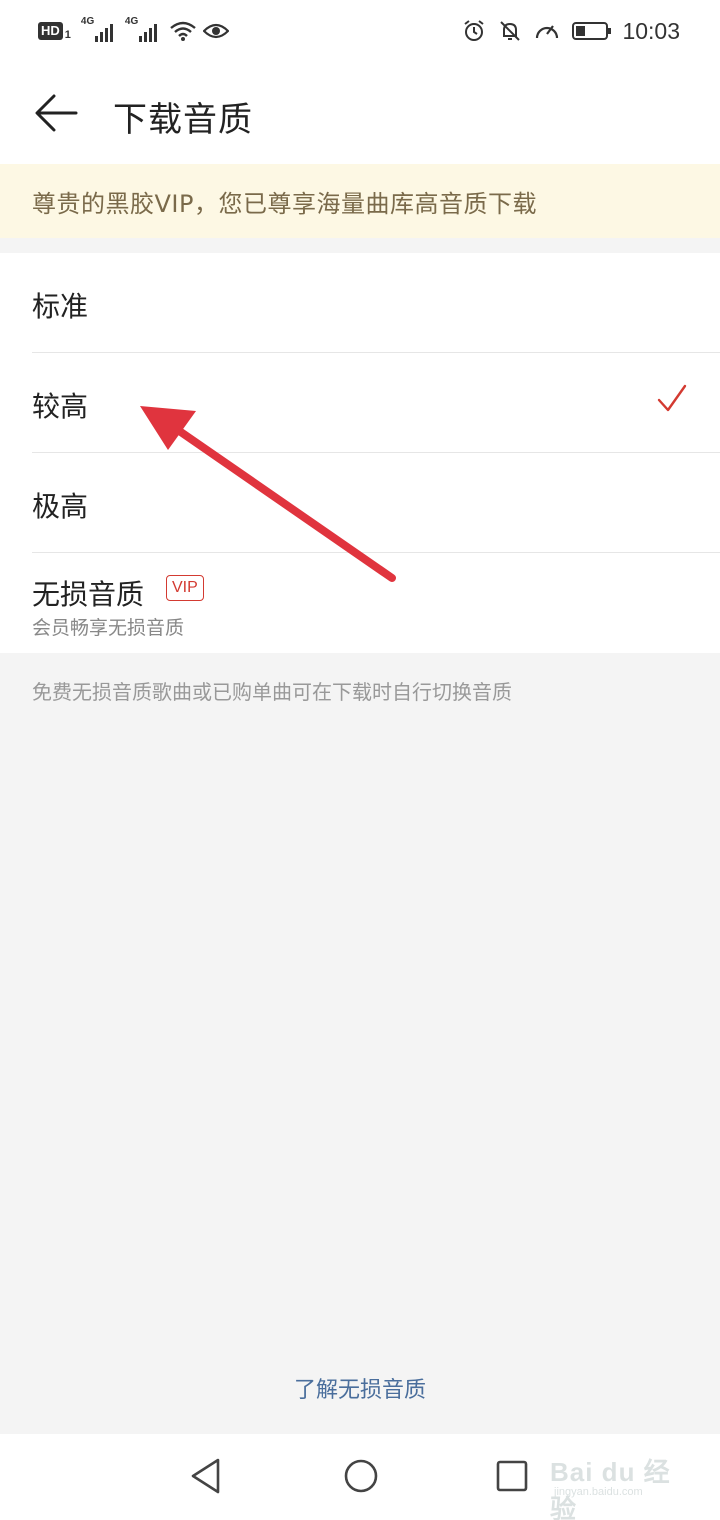  What do you see at coordinates (131, 21) in the screenshot?
I see `network-type-2: 4G` at bounding box center [131, 21].